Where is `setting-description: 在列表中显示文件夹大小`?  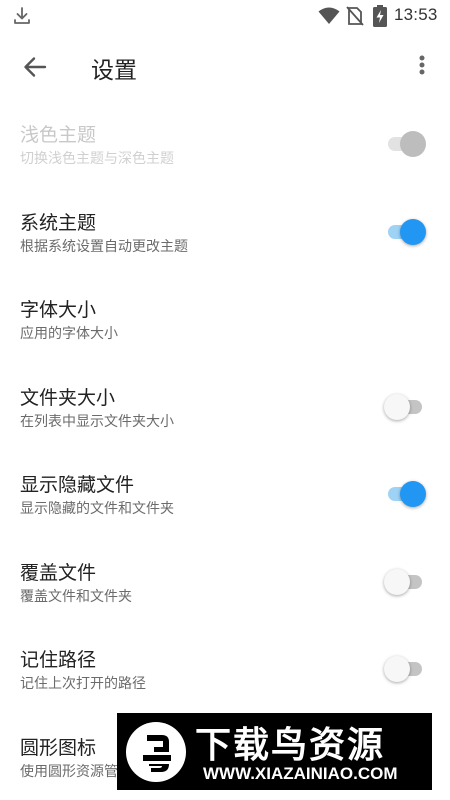
setting-description: 在列表中显示文件夹大小 is located at coordinates (97, 421).